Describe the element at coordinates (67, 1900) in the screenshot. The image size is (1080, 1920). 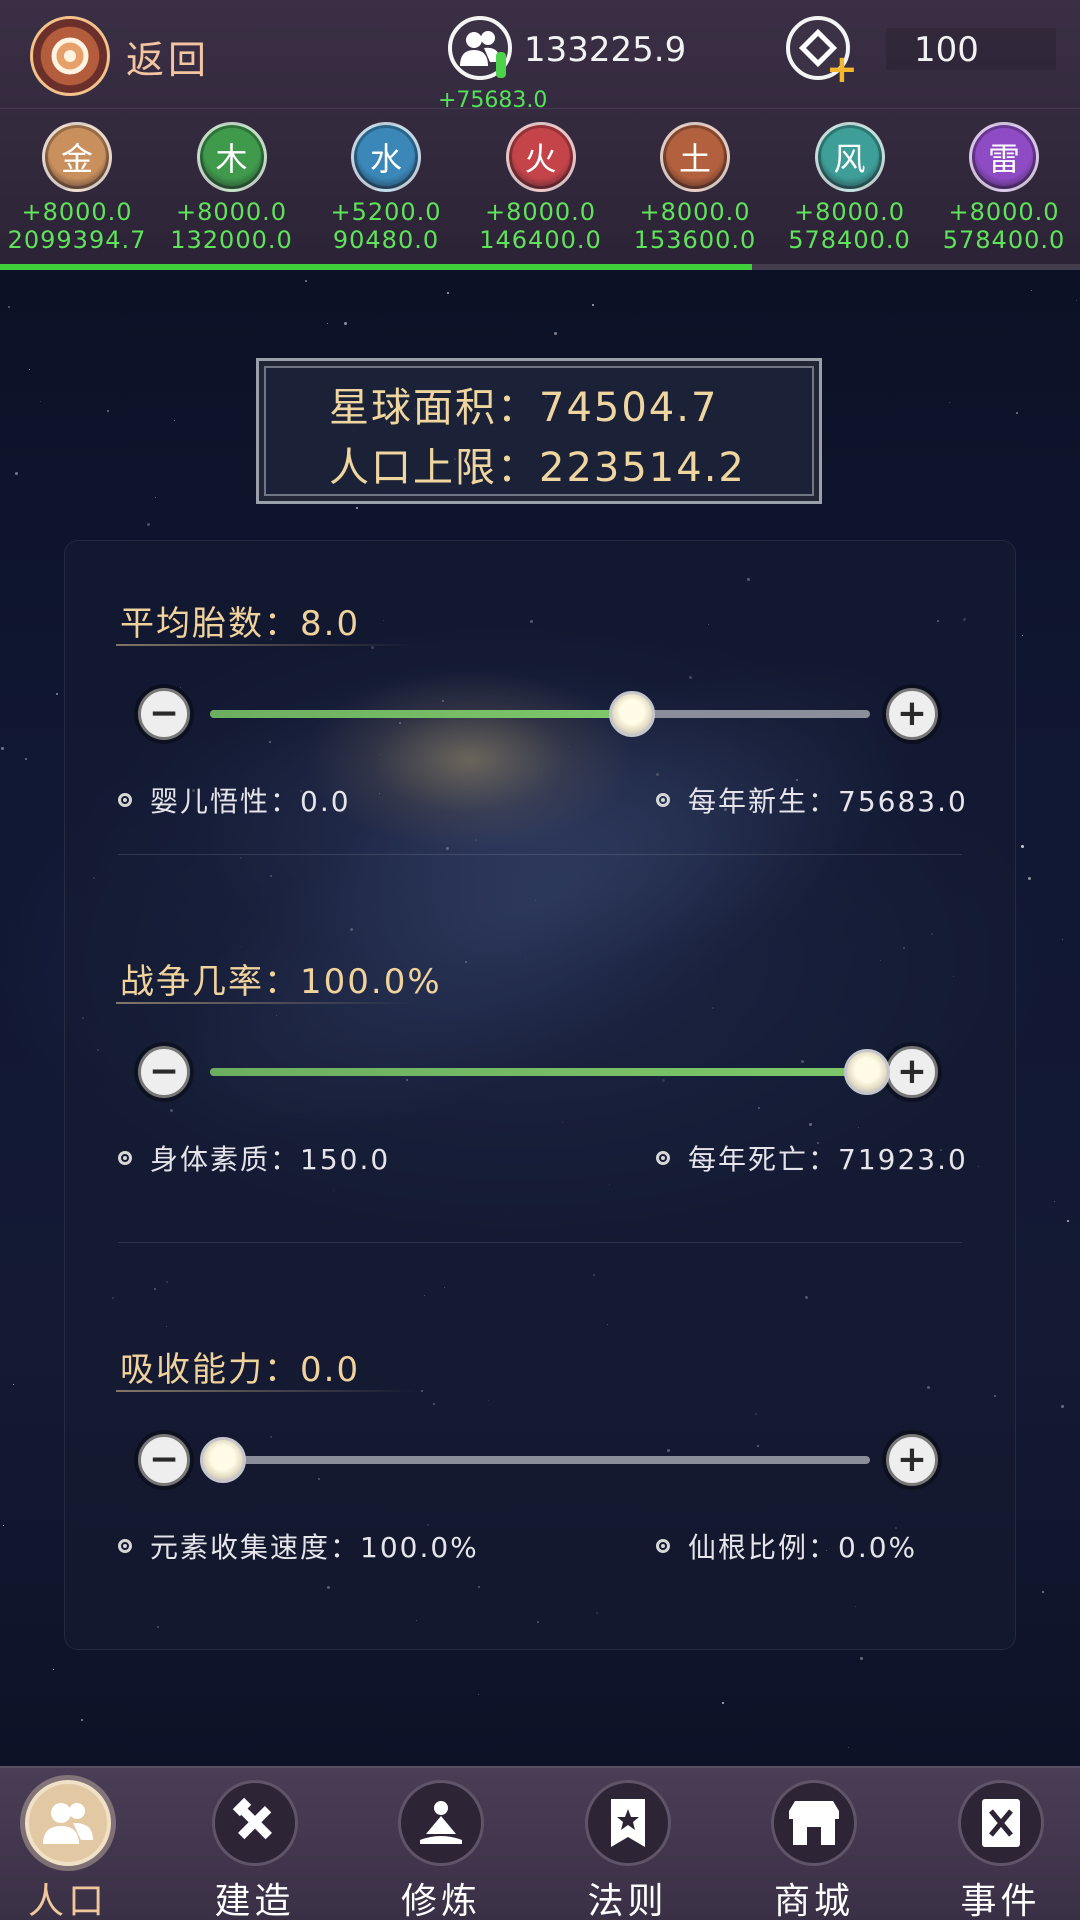
I see `nav-label: 人口` at that location.